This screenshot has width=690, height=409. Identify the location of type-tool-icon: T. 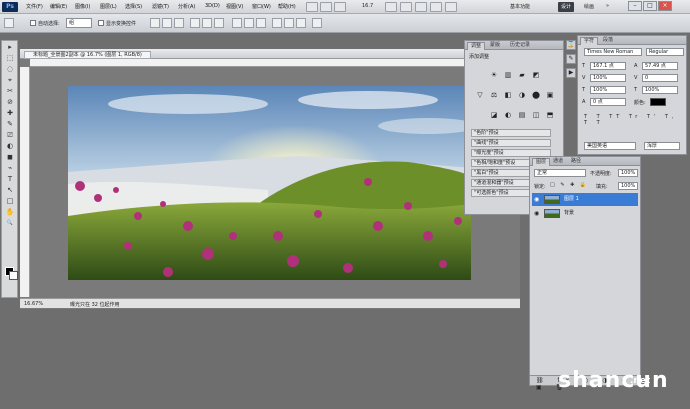
(10, 179).